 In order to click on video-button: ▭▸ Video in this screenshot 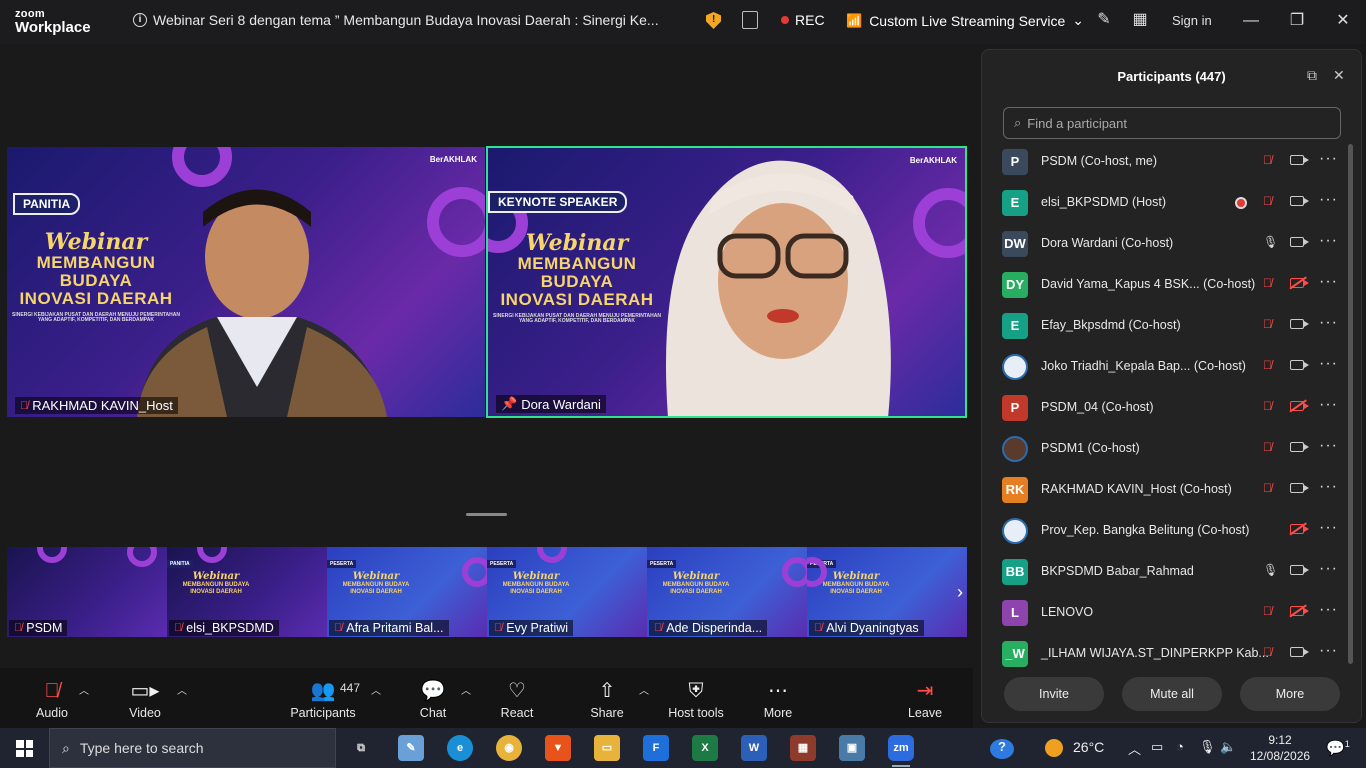, I will do `click(145, 699)`.